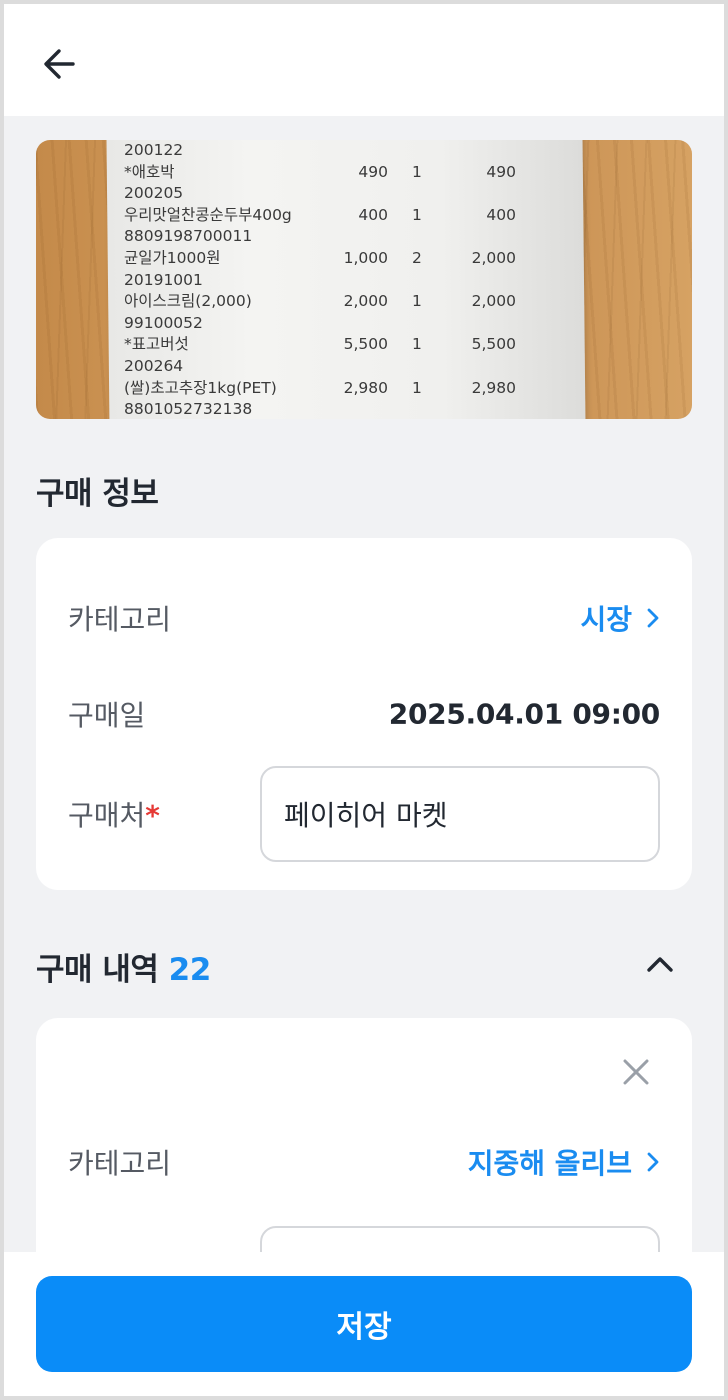  Describe the element at coordinates (417, 257) in the screenshot. I see `receipt-item-qty: 2` at that location.